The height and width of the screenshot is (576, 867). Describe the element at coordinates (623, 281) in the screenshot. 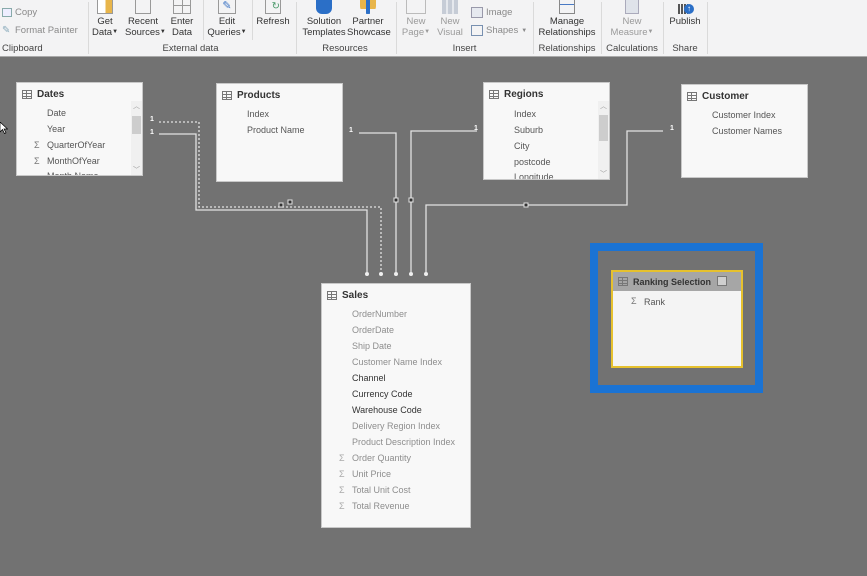

I see `table-icon` at that location.